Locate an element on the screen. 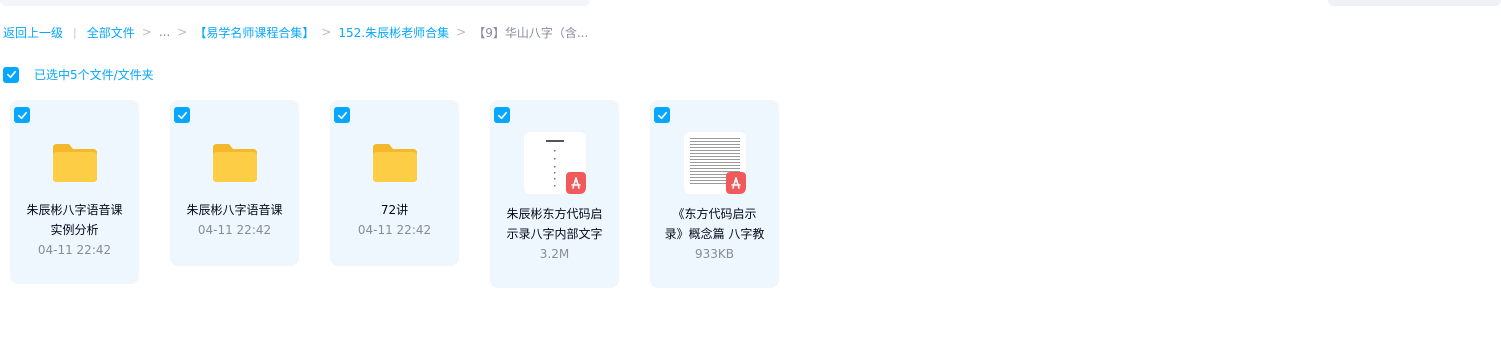  file-card: 《东方代码启示 录》概念篇 八字教 933KB is located at coordinates (714, 194).